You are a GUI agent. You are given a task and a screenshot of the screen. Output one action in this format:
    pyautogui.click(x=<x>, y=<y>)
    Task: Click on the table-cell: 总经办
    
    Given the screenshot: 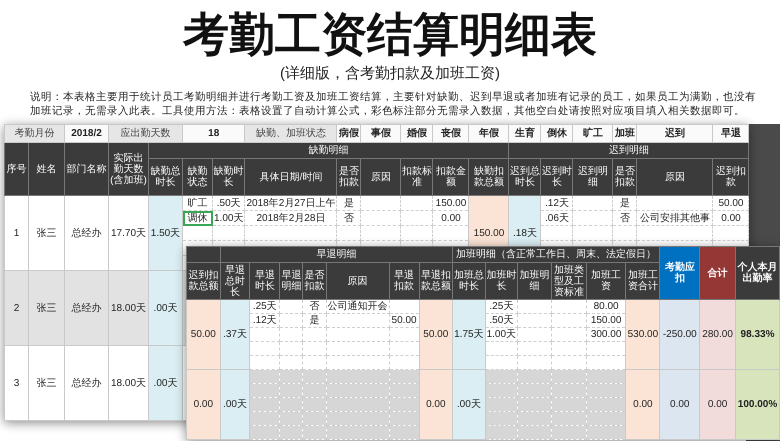 What is the action you would take?
    pyautogui.click(x=86, y=308)
    